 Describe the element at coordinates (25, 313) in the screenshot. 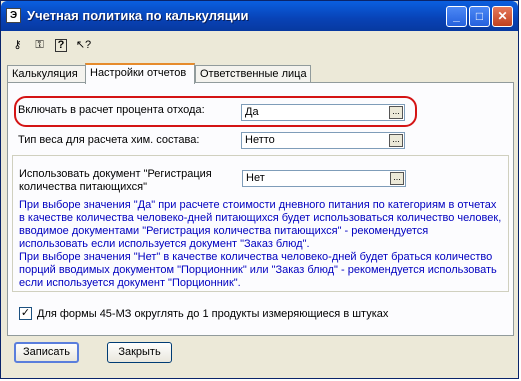

I see `round-checkbox: ✓` at that location.